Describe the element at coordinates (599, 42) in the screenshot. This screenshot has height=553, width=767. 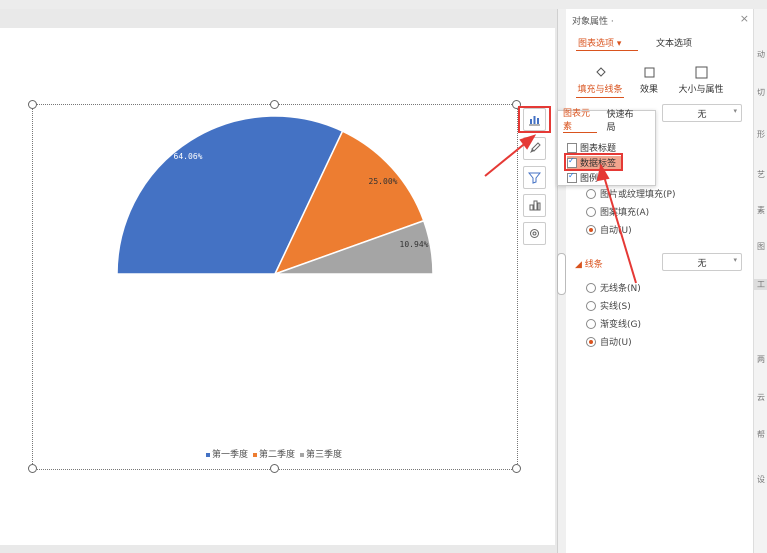
I see `tab-chart-options: 图表选项 ▾` at that location.